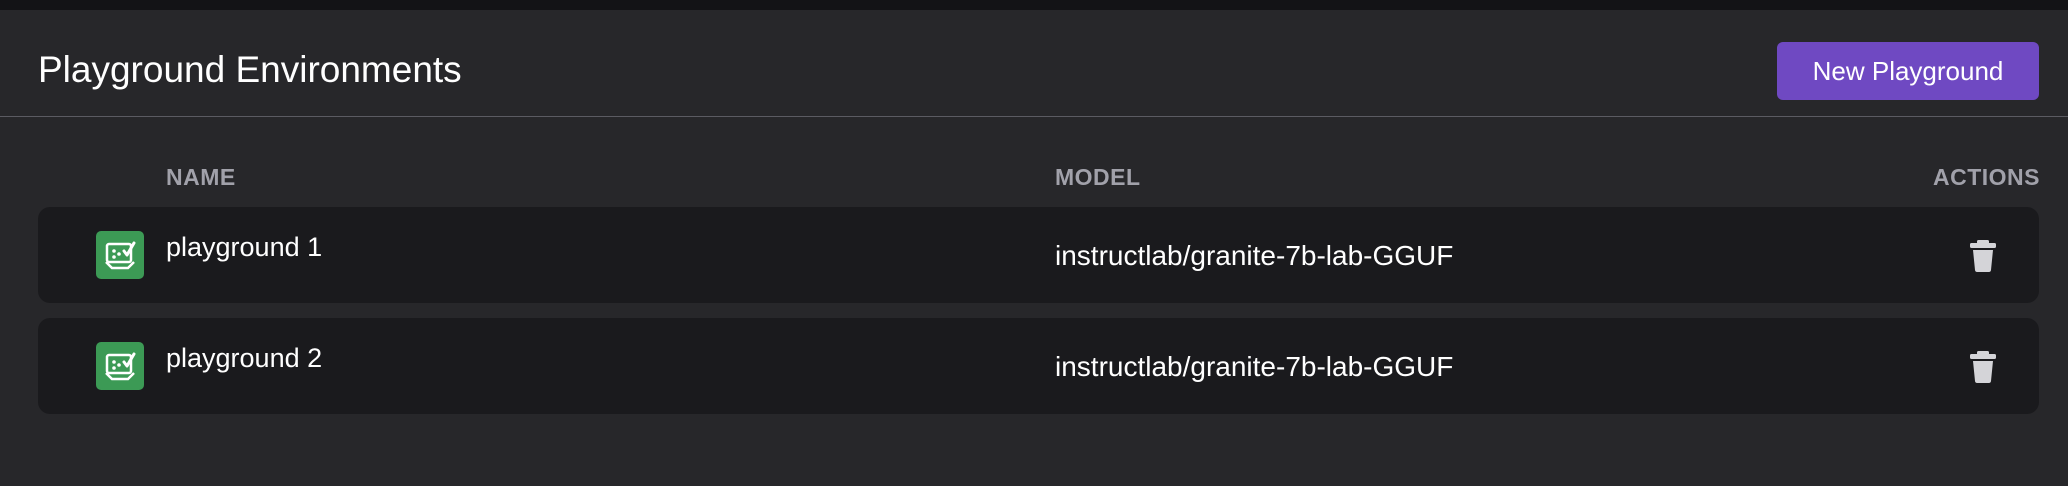  What do you see at coordinates (244, 358) in the screenshot?
I see `playground-name: playground 2` at bounding box center [244, 358].